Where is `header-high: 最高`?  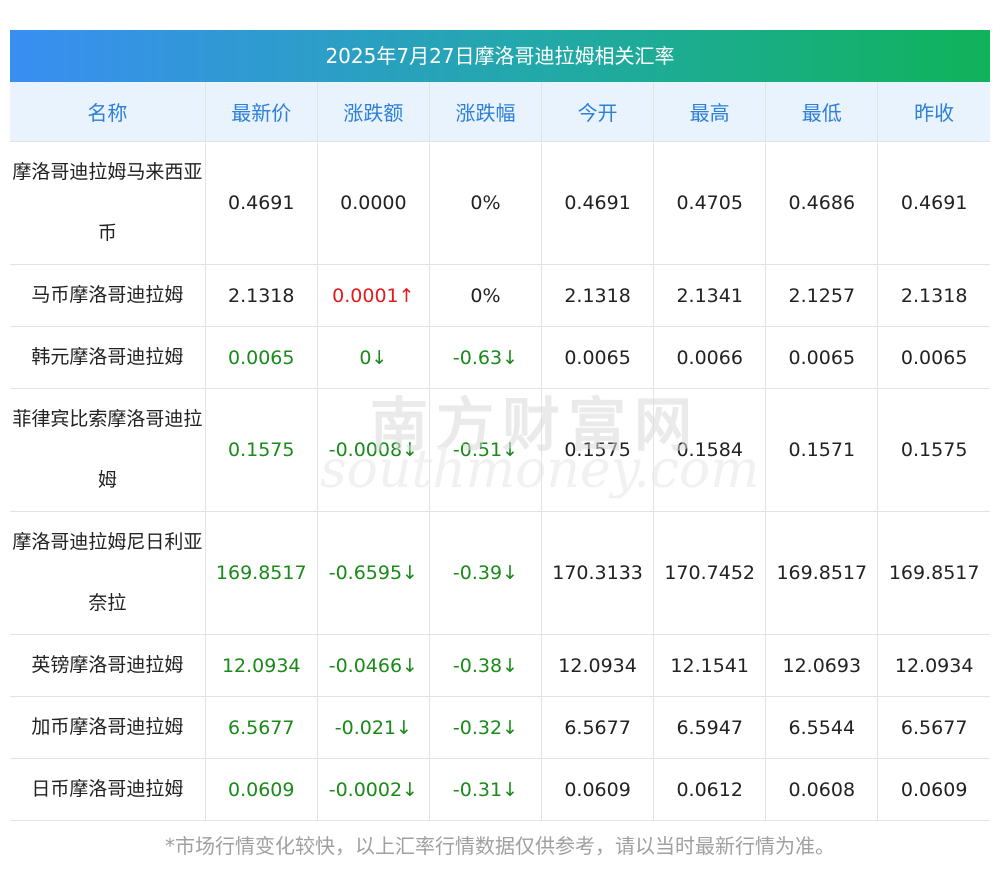 header-high: 最高 is located at coordinates (709, 112).